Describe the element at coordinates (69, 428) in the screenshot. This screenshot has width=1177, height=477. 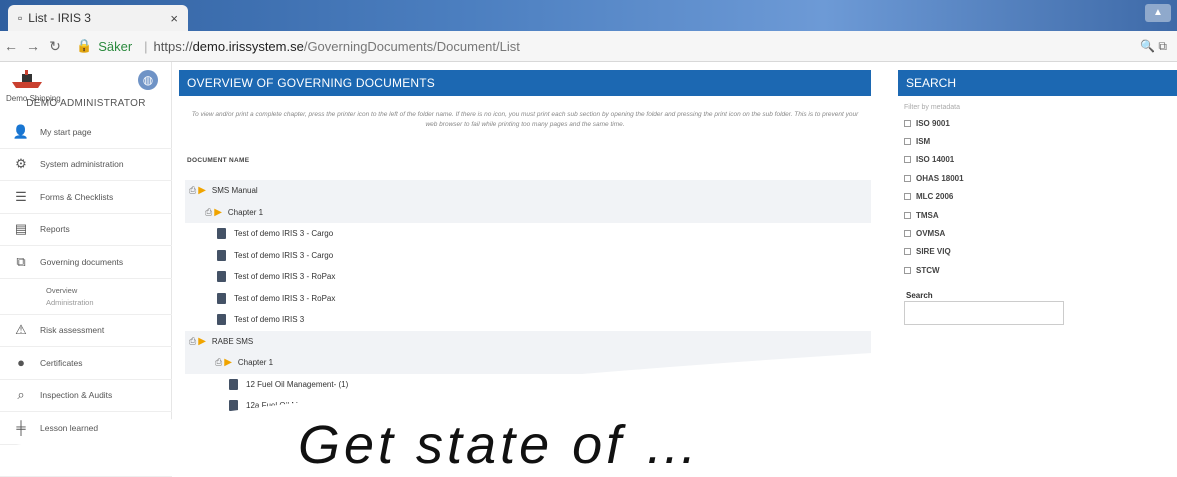
I see `sidebar-item-label: Lesson learned` at that location.